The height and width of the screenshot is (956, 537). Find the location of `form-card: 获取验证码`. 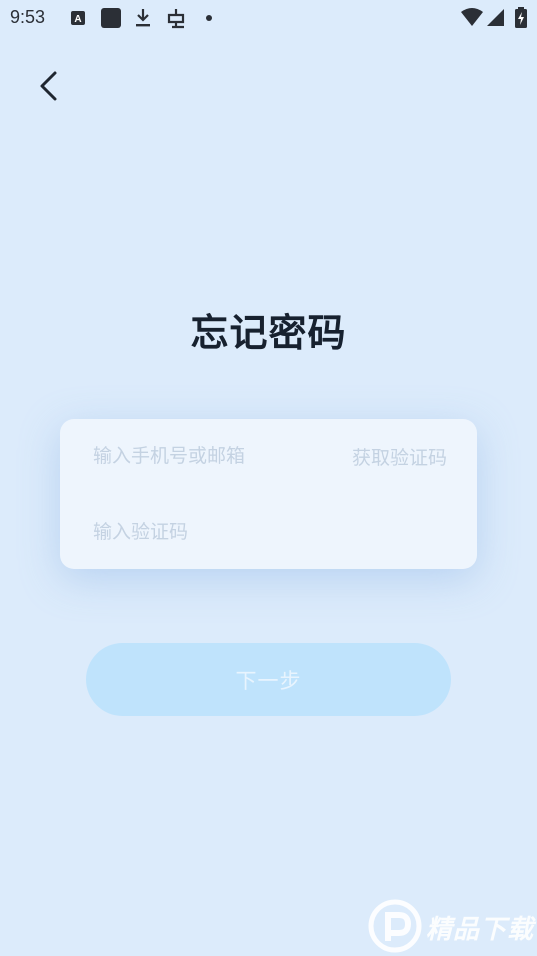

form-card: 获取验证码 is located at coordinates (268, 494).